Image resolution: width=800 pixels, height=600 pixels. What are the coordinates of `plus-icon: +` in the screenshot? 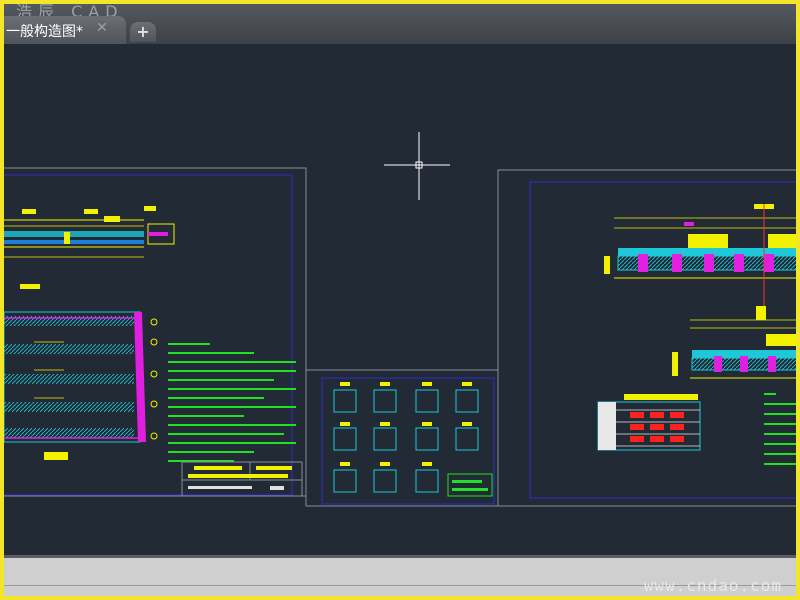 It's located at (143, 32).